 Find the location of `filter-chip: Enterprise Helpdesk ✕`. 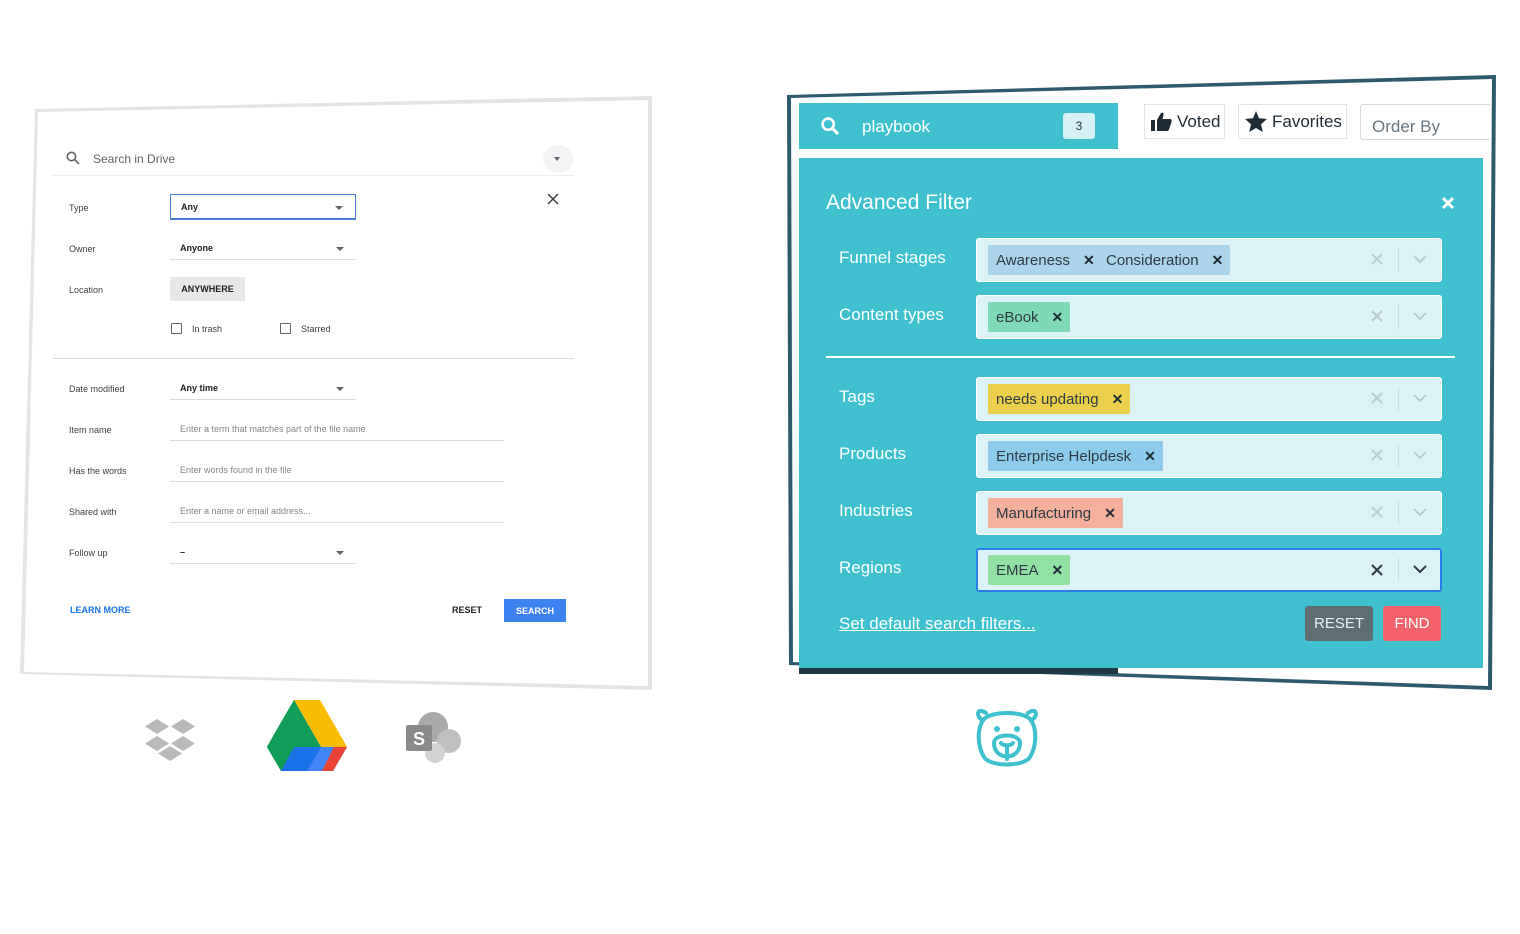

filter-chip: Enterprise Helpdesk ✕ is located at coordinates (1075, 456).